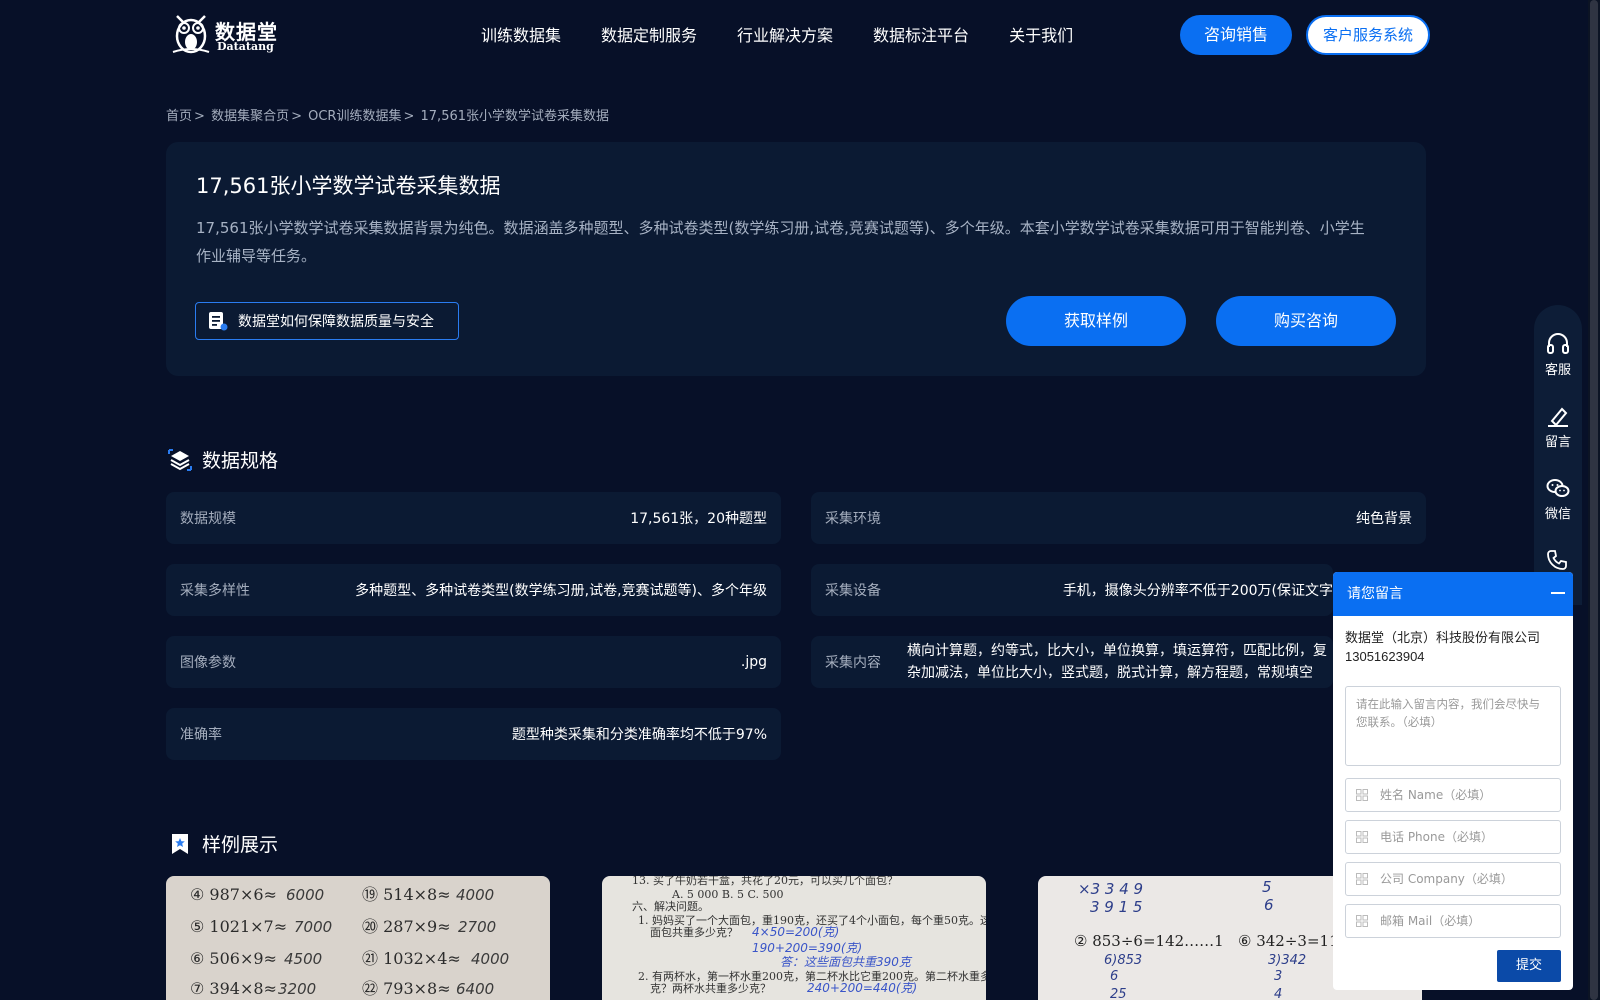 The width and height of the screenshot is (1600, 1000). What do you see at coordinates (473, 662) in the screenshot?
I see `spec-row: 图像参数 .jpg` at bounding box center [473, 662].